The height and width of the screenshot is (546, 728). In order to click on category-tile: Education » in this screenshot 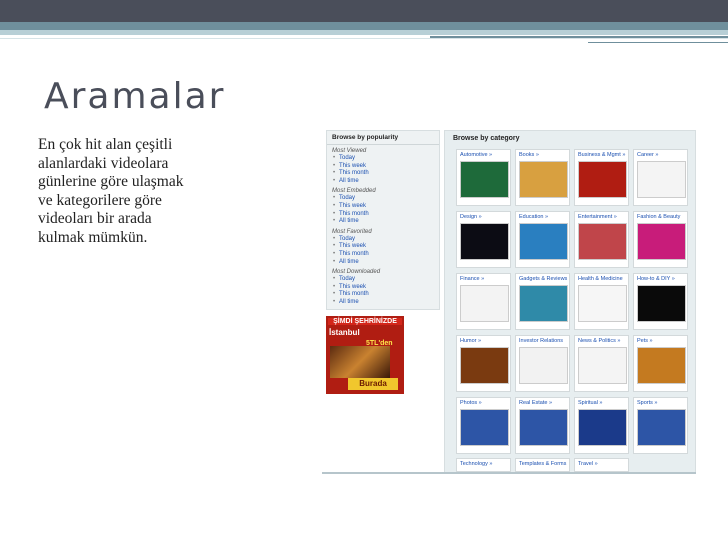, I will do `click(542, 239)`.